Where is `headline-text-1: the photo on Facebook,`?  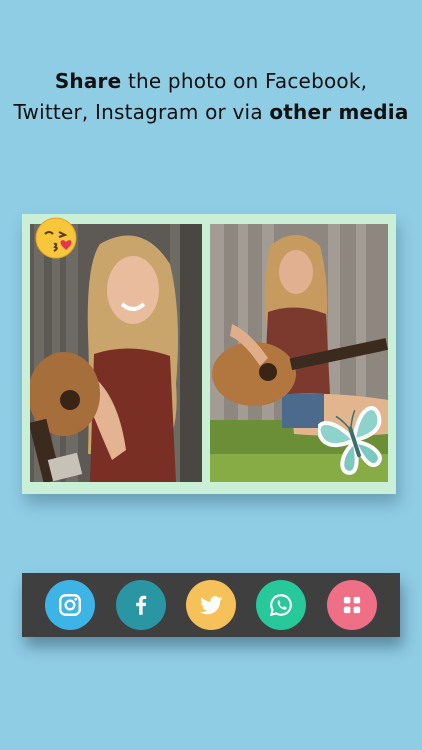
headline-text-1: the photo on Facebook, is located at coordinates (244, 81).